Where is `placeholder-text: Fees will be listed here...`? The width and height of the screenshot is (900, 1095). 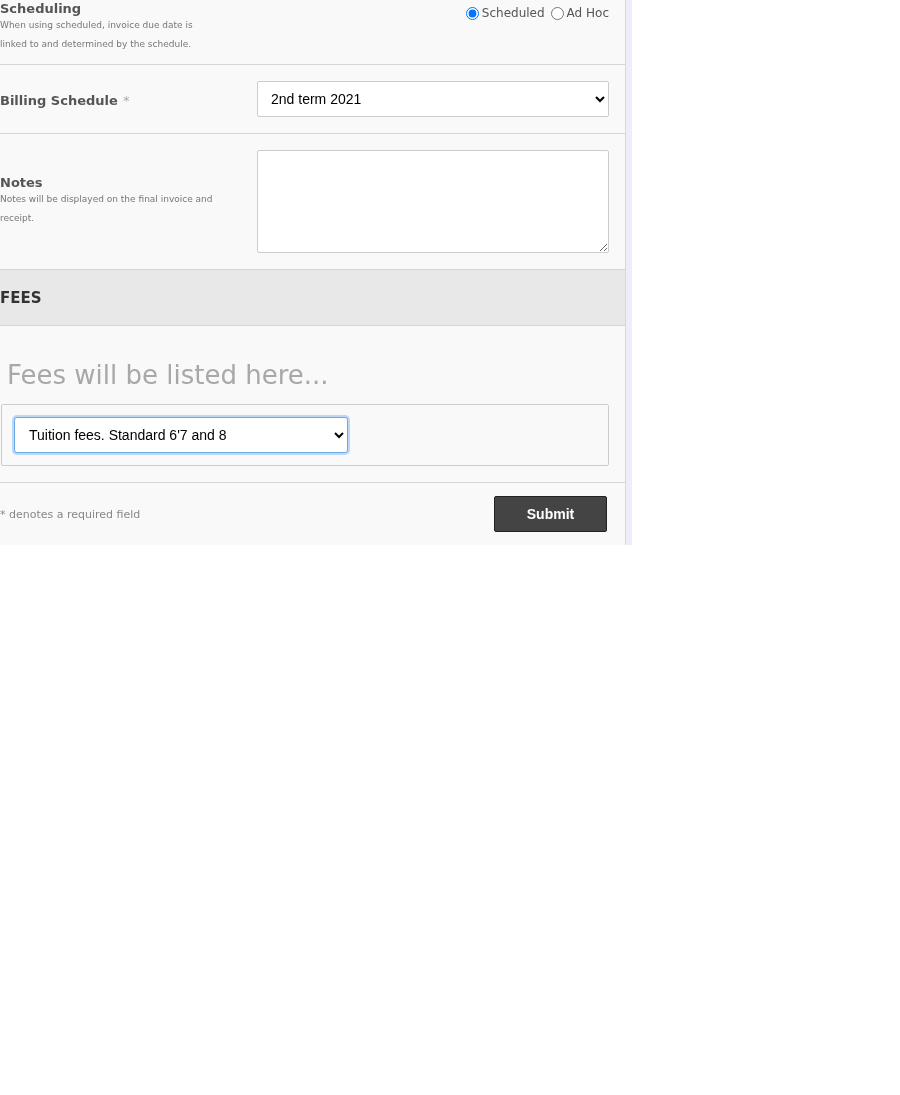 placeholder-text: Fees will be listed here... is located at coordinates (168, 375).